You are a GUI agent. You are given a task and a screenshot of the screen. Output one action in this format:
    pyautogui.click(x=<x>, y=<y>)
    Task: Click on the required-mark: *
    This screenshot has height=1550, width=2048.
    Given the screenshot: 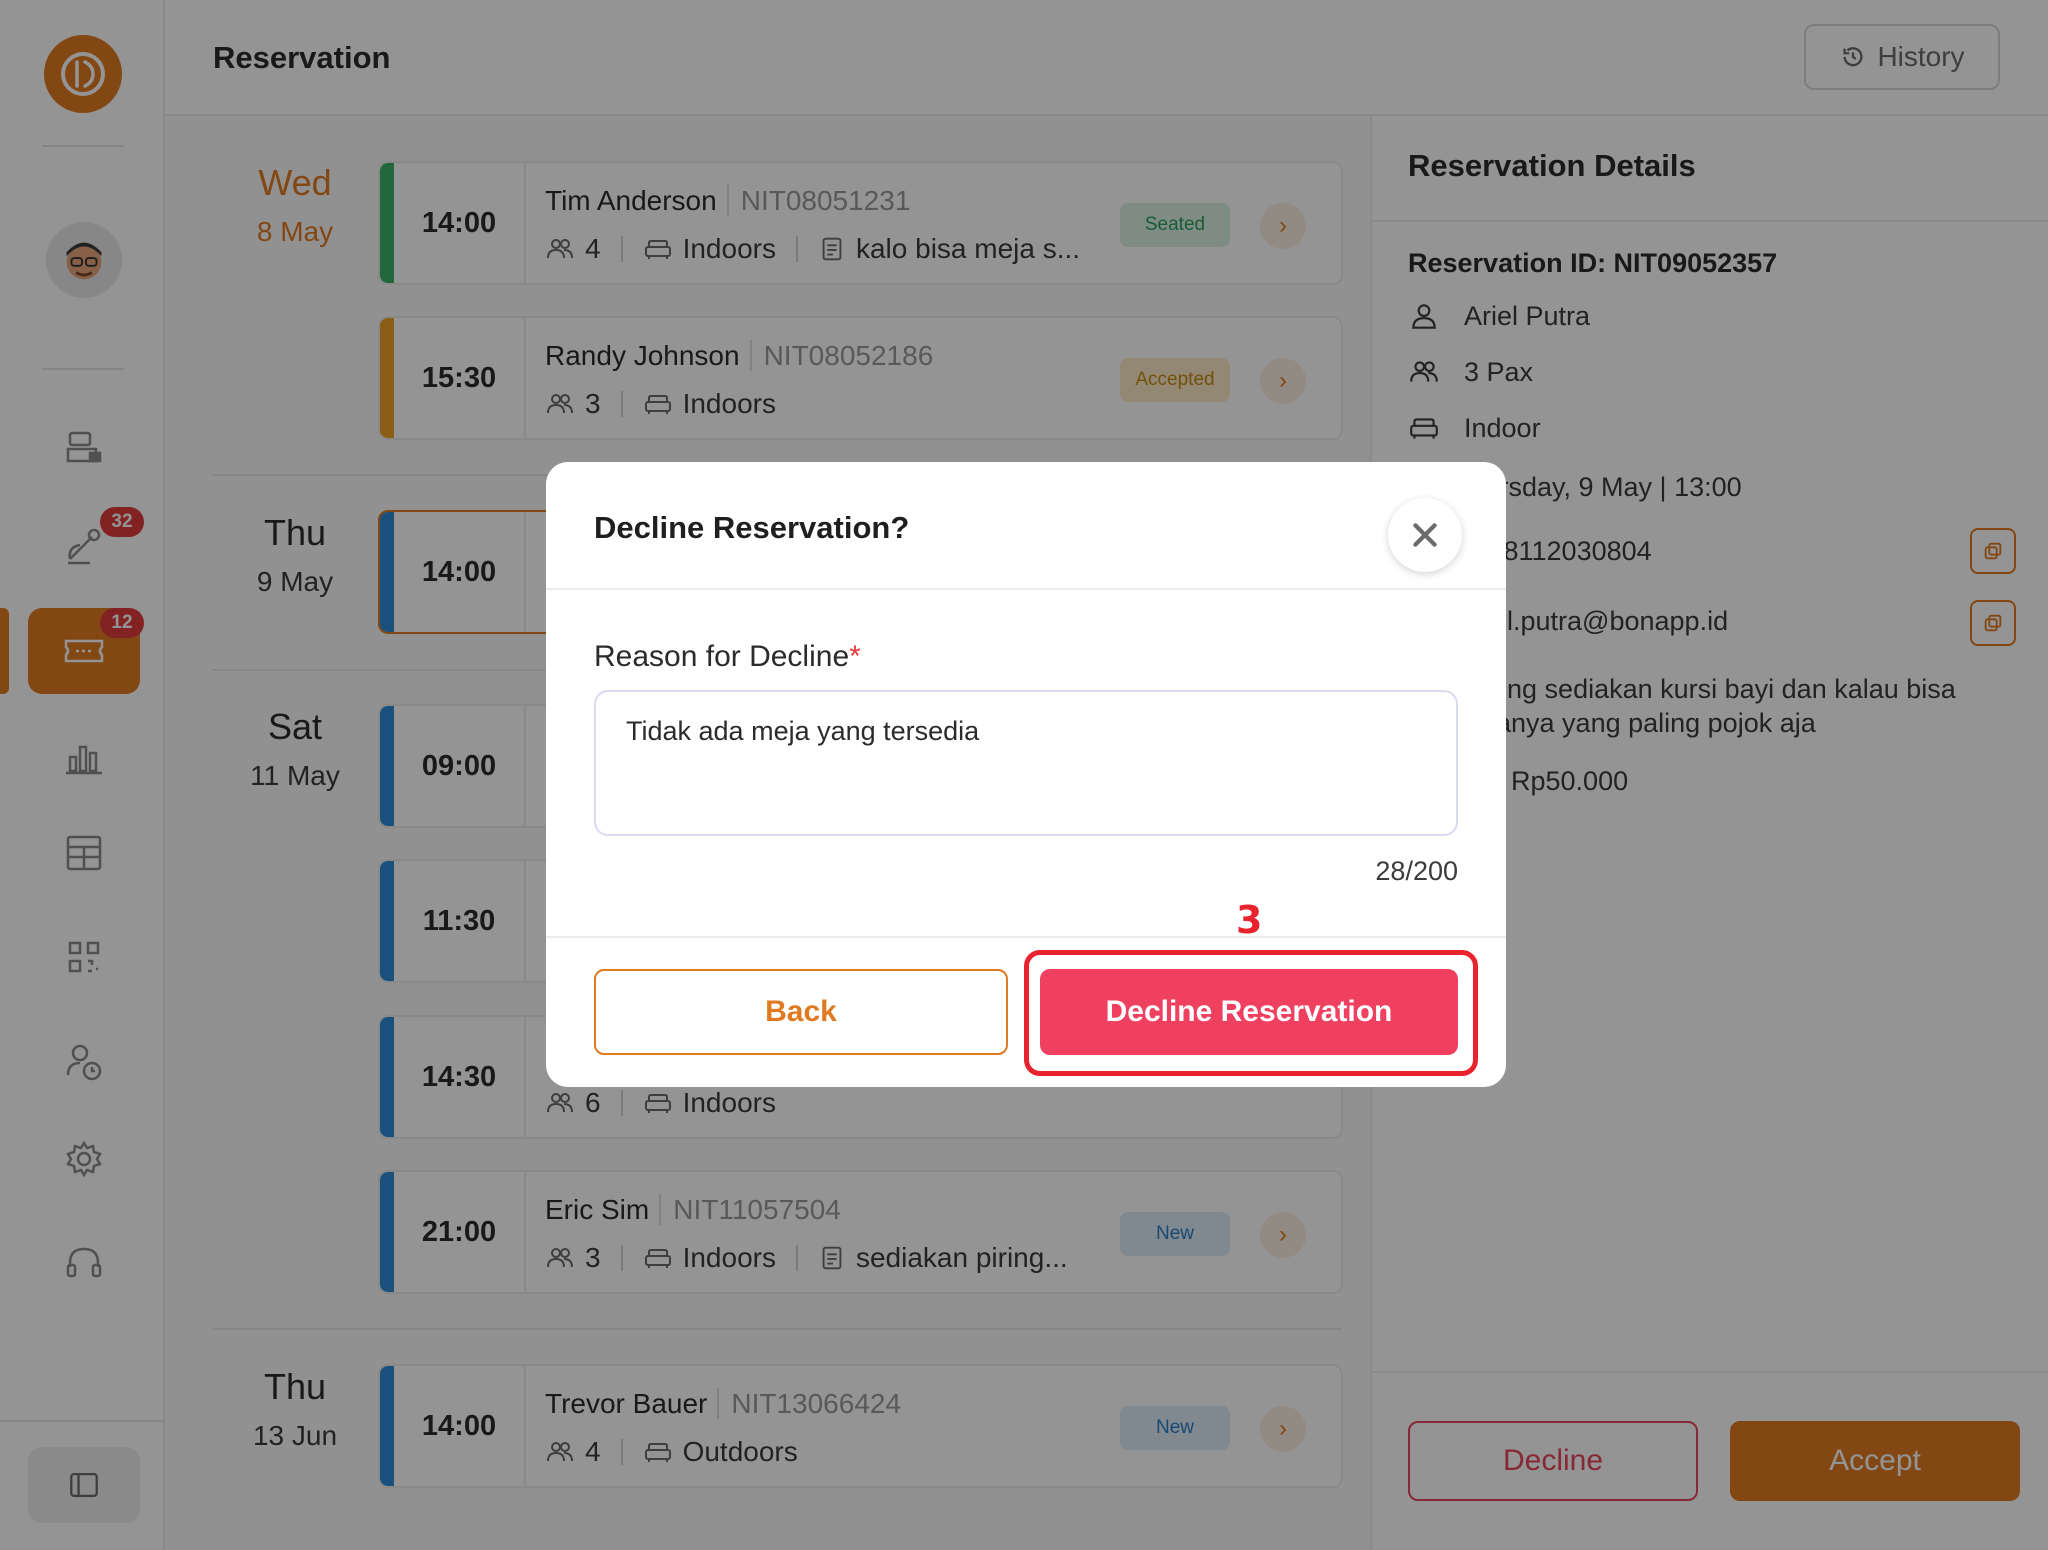 What is the action you would take?
    pyautogui.click(x=855, y=656)
    